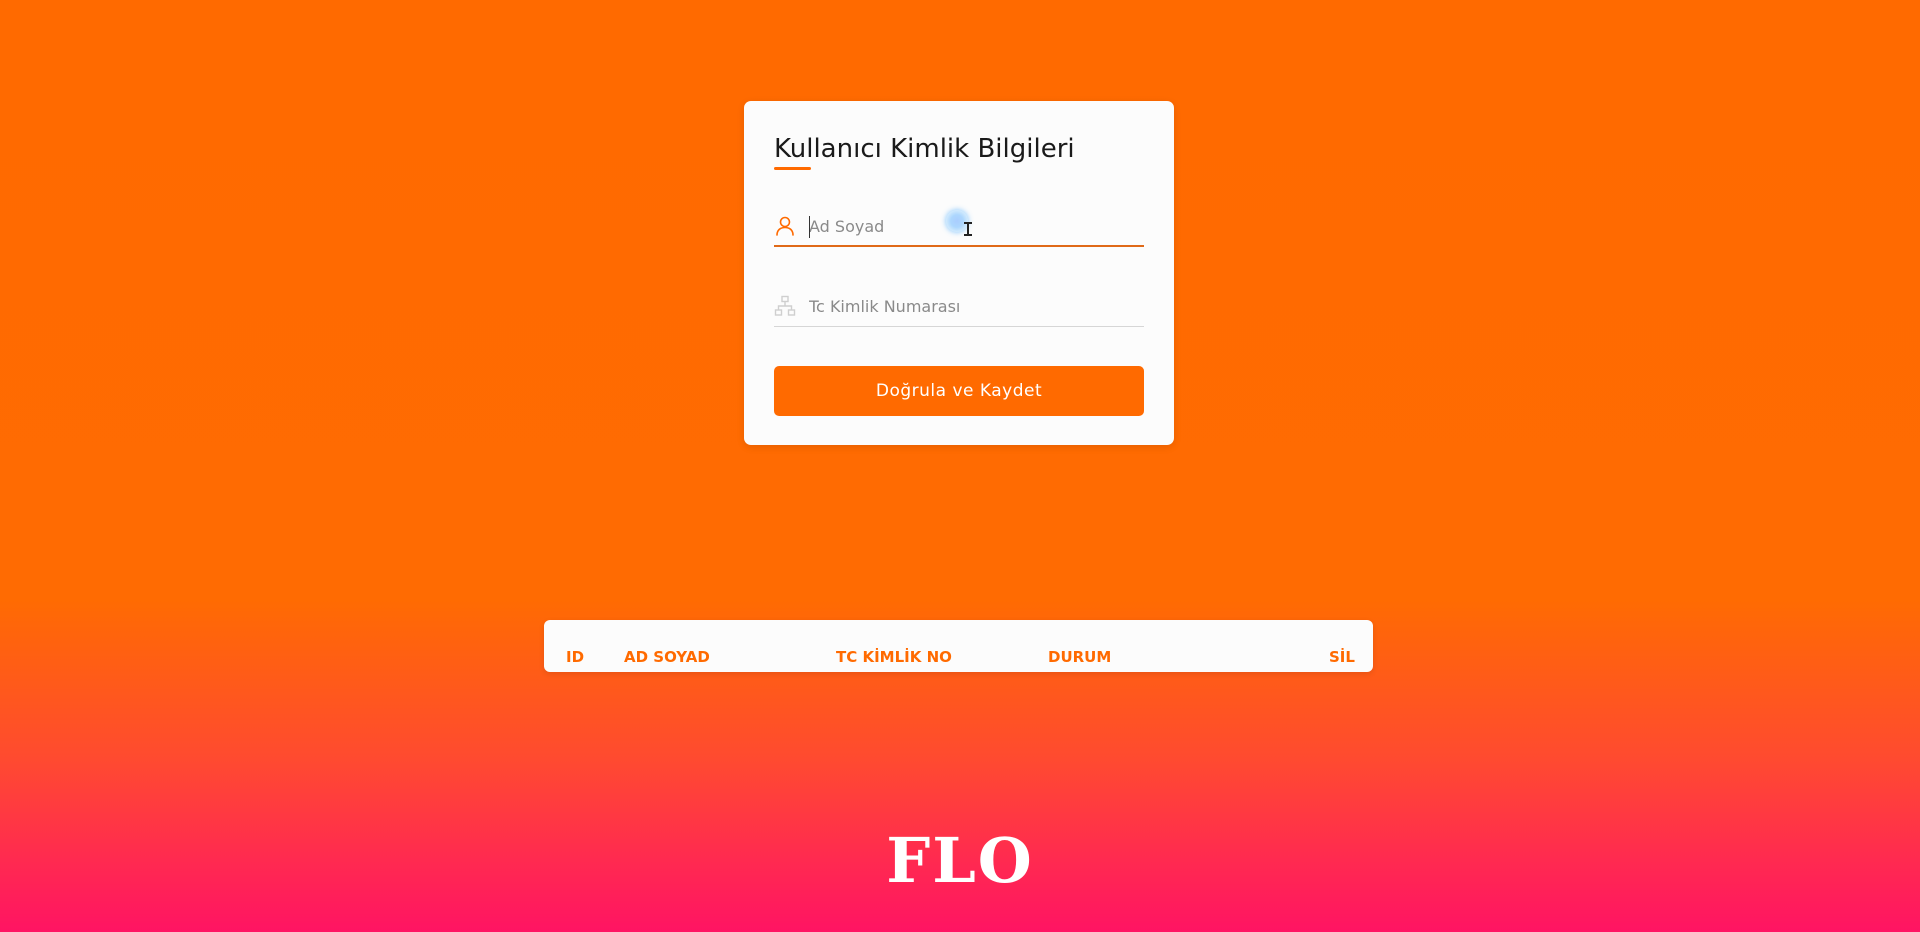 The image size is (1920, 932). Describe the element at coordinates (792, 168) in the screenshot. I see `title-underline` at that location.